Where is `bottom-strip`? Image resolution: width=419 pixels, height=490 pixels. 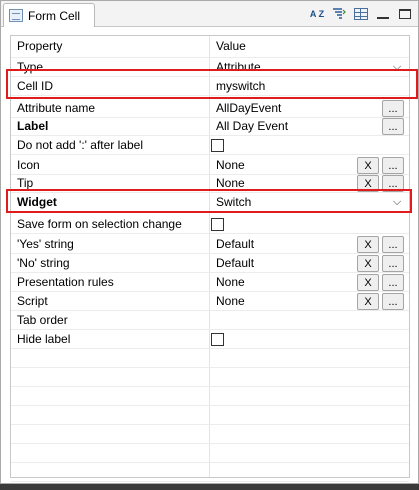 bottom-strip is located at coordinates (209, 487).